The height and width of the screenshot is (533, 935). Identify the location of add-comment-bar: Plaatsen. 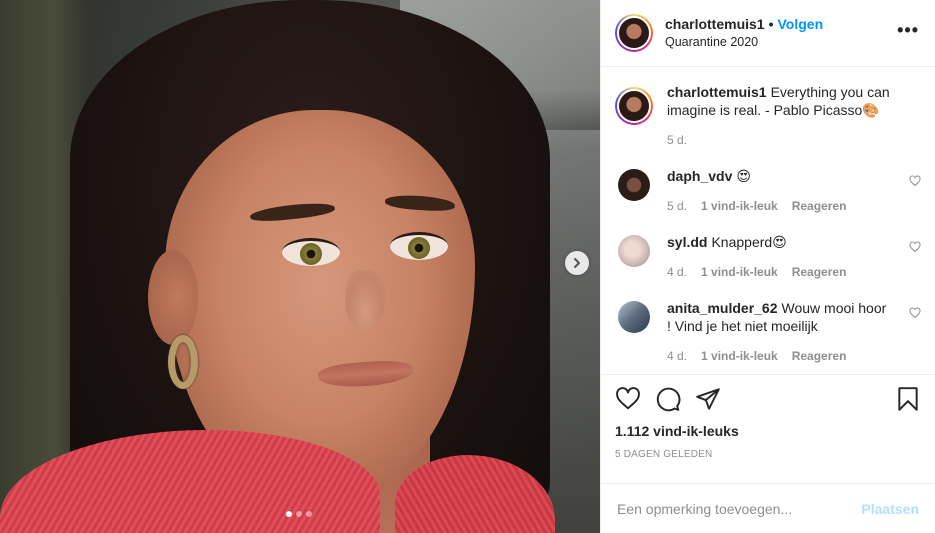
(768, 508).